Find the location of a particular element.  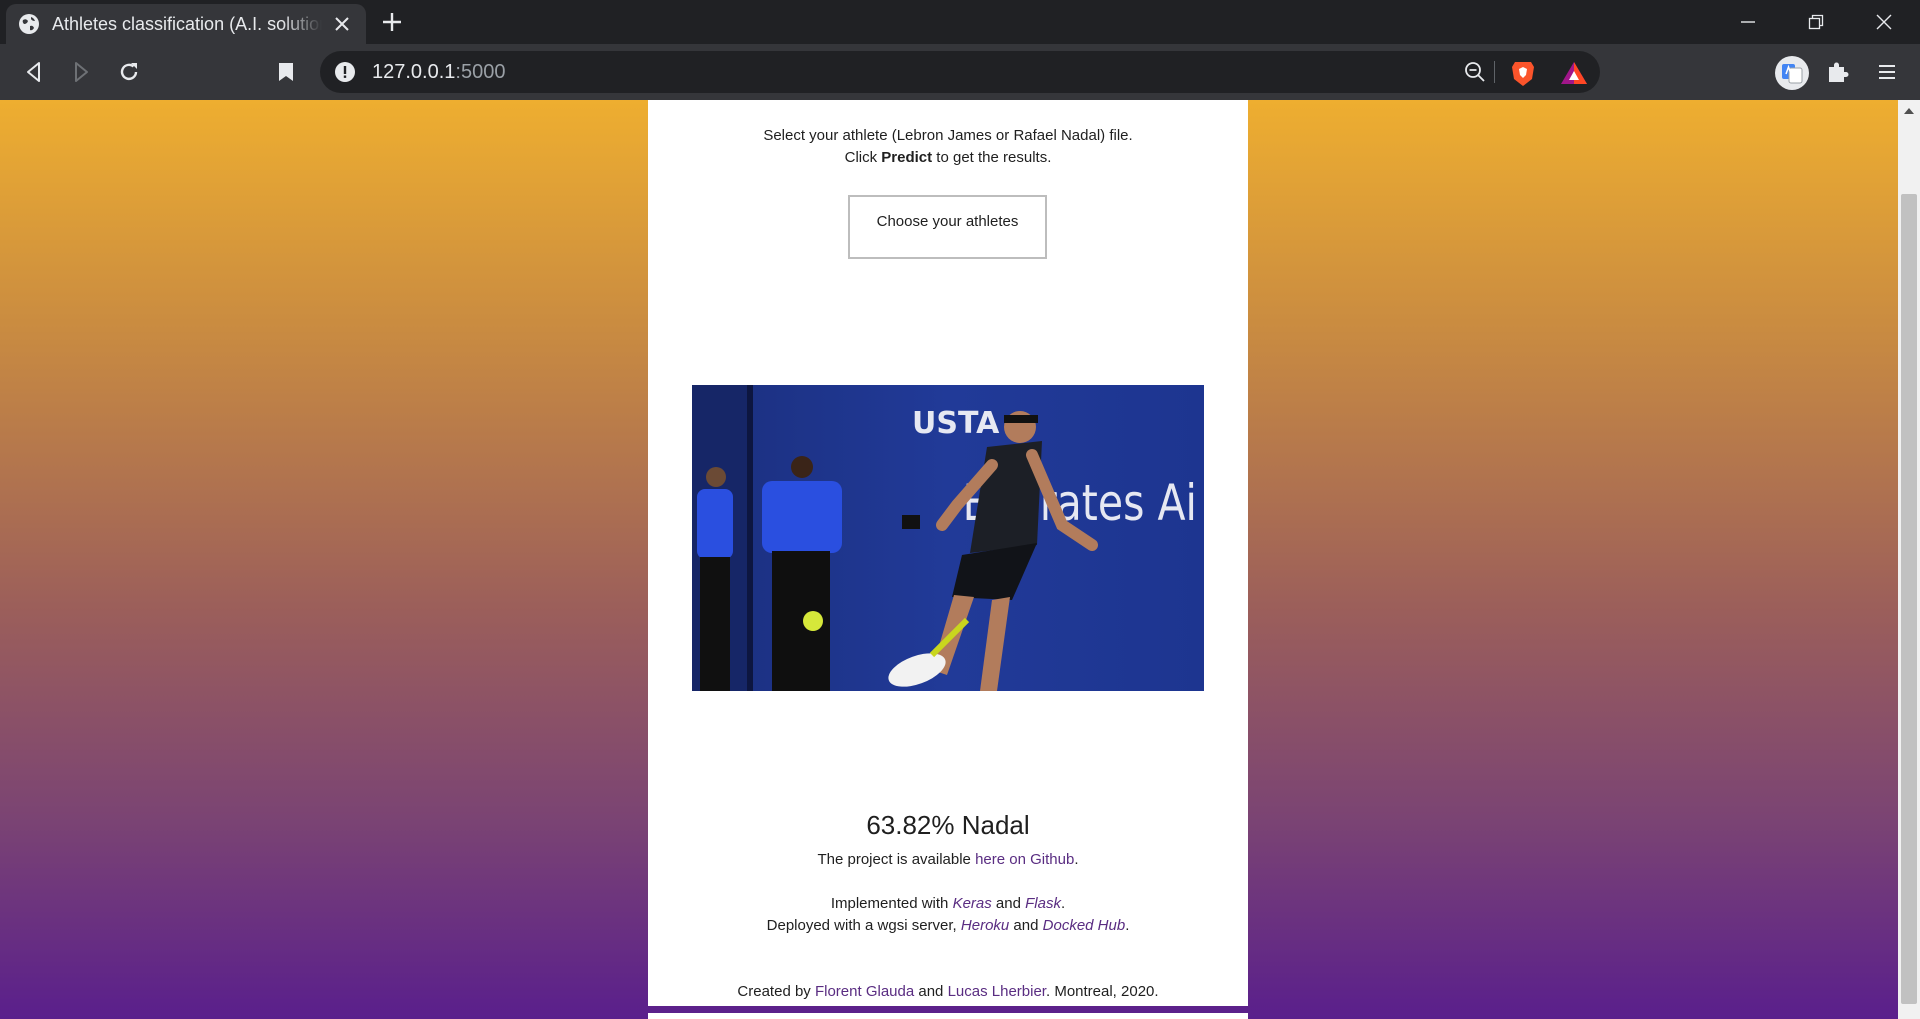

menu-button is located at coordinates (1887, 72).